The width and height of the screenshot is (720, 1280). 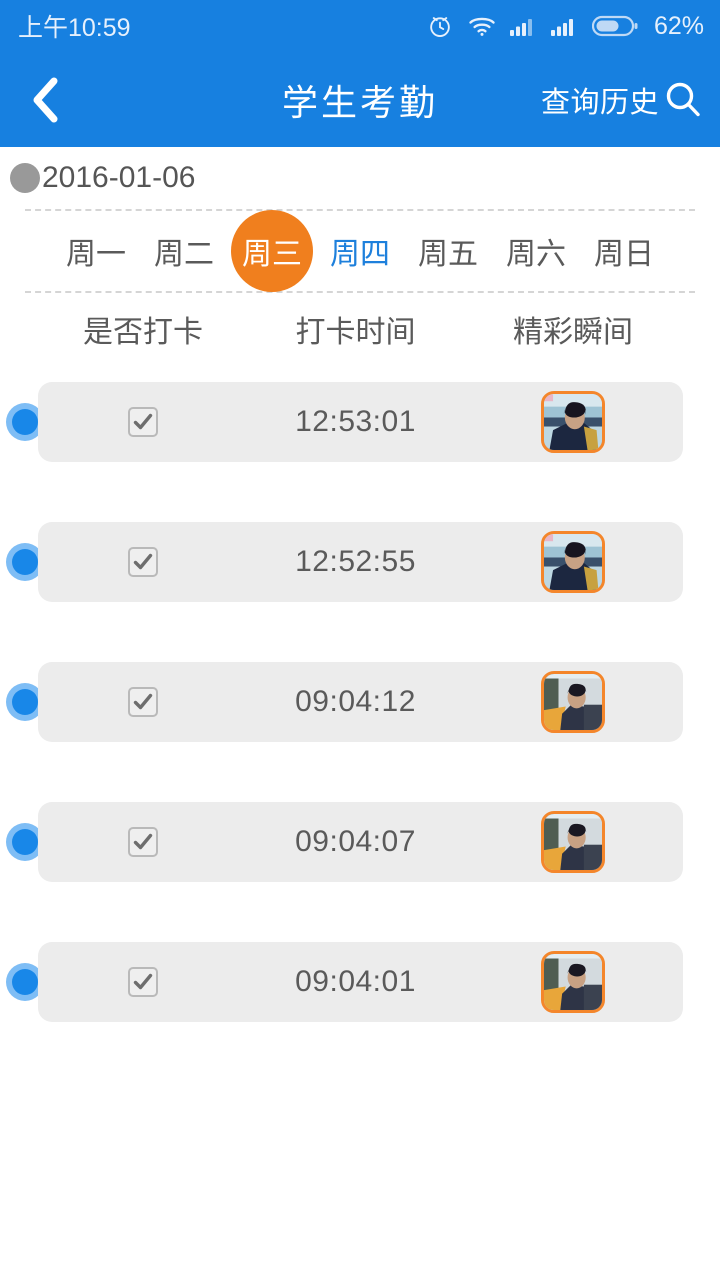 What do you see at coordinates (683, 100) in the screenshot?
I see `search-icon` at bounding box center [683, 100].